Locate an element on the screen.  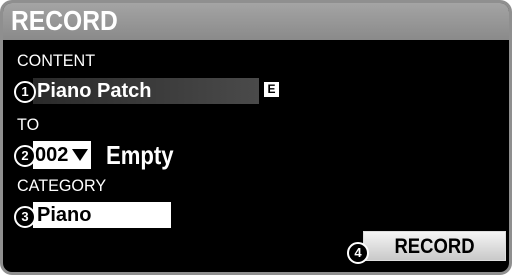
category-label: CATEGORY is located at coordinates (62, 185).